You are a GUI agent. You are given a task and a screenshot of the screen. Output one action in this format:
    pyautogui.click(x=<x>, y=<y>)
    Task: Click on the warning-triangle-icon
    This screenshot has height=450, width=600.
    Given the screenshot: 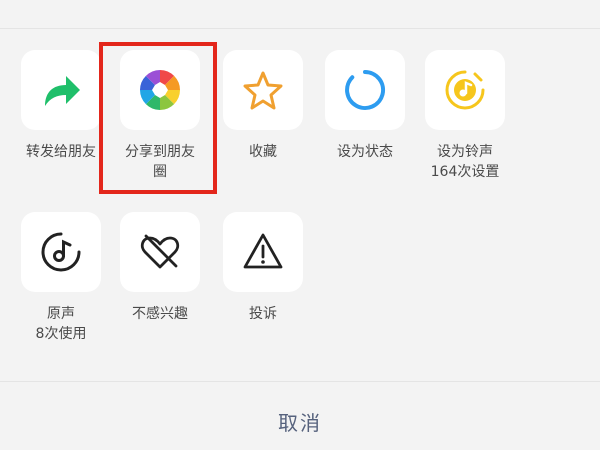 What is the action you would take?
    pyautogui.click(x=263, y=251)
    